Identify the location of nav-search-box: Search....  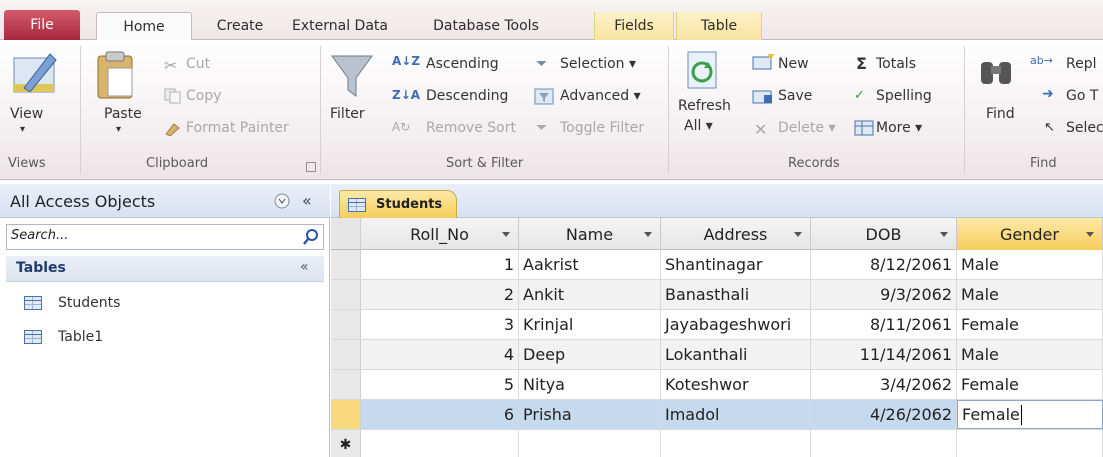
(165, 237).